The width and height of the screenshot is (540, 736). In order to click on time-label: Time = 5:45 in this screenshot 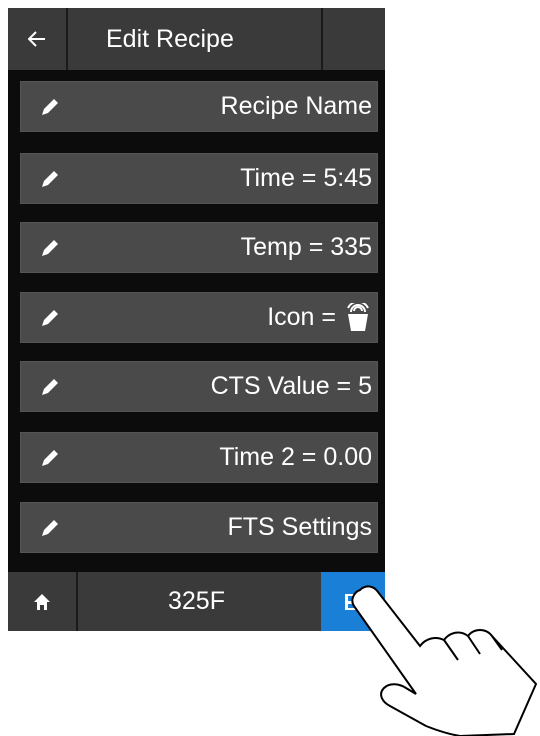, I will do `click(306, 178)`.